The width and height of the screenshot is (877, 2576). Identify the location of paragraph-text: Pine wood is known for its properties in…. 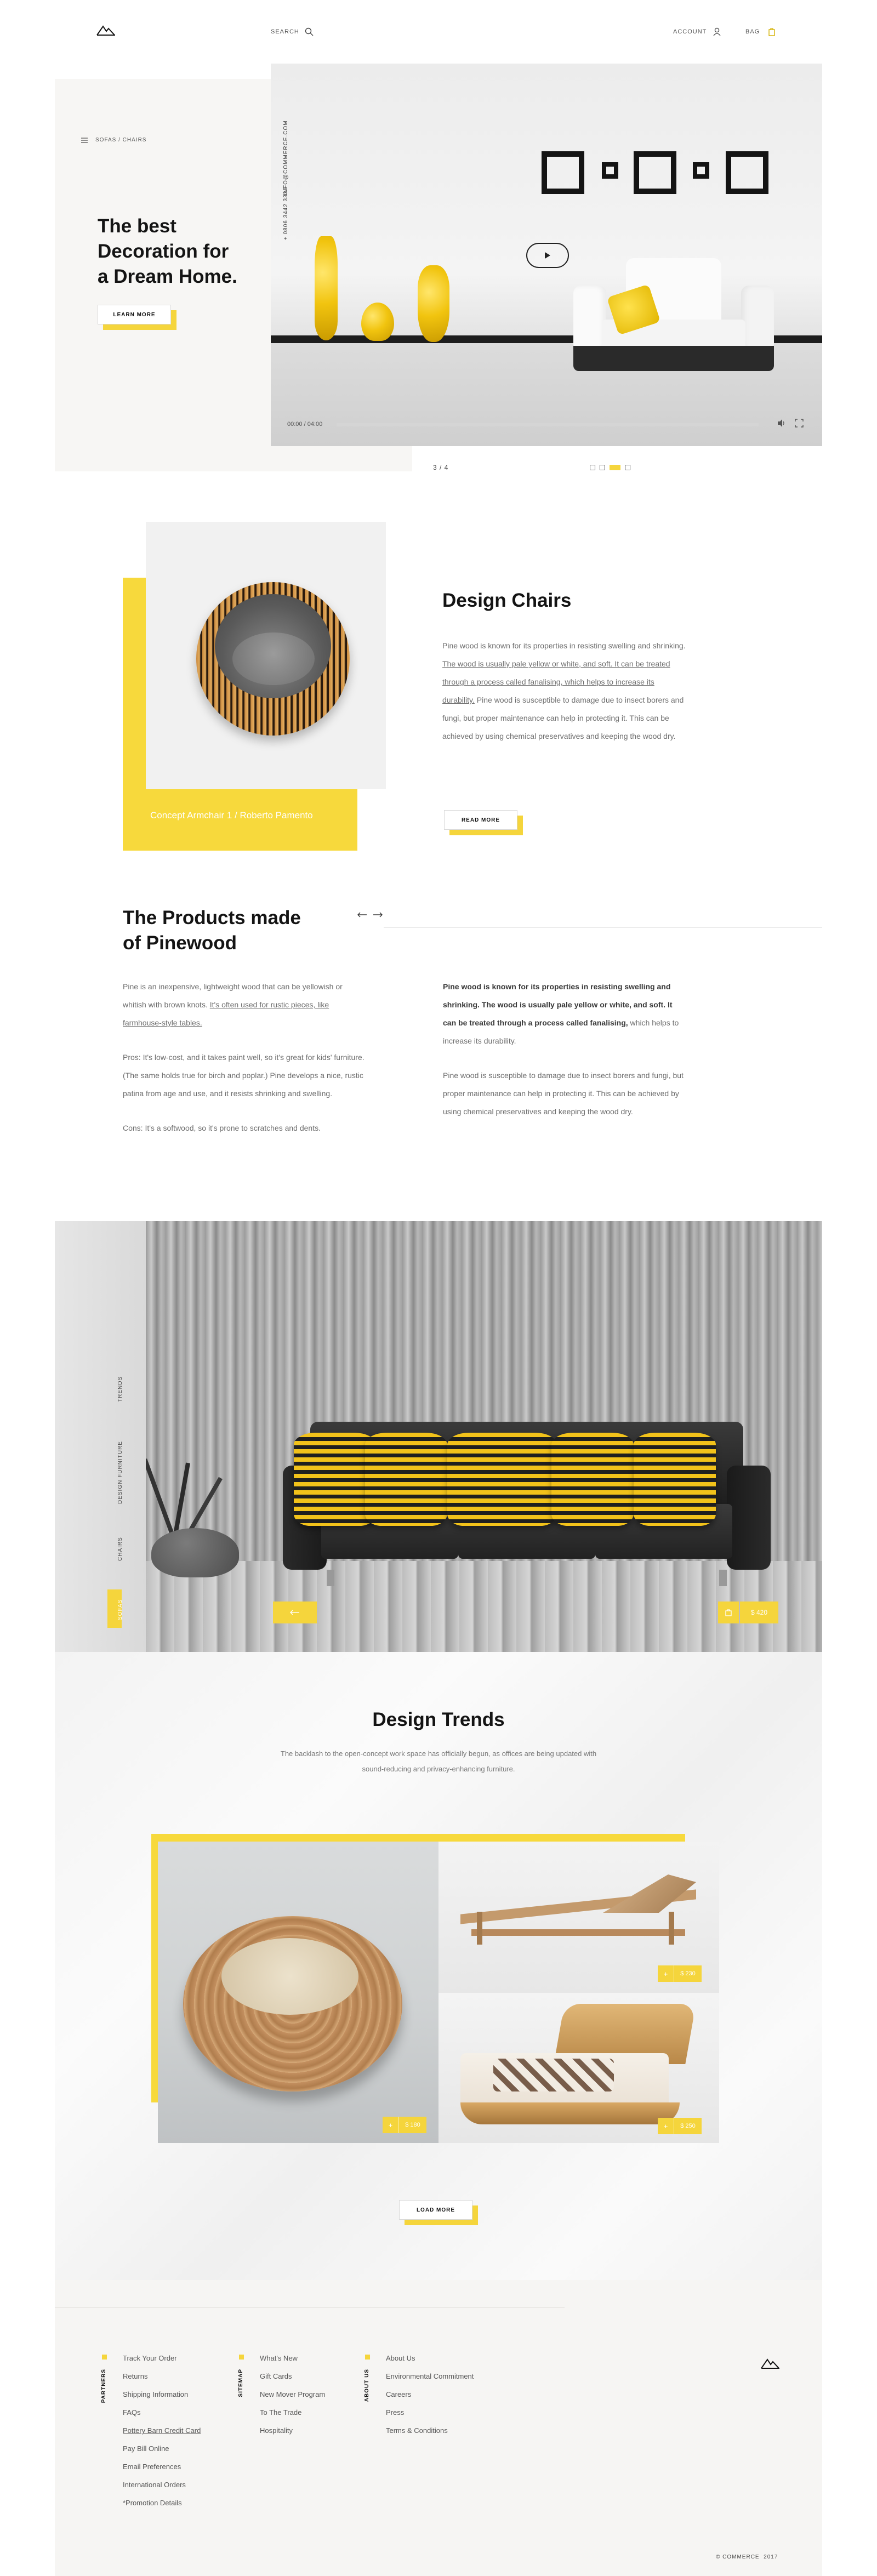
(564, 645).